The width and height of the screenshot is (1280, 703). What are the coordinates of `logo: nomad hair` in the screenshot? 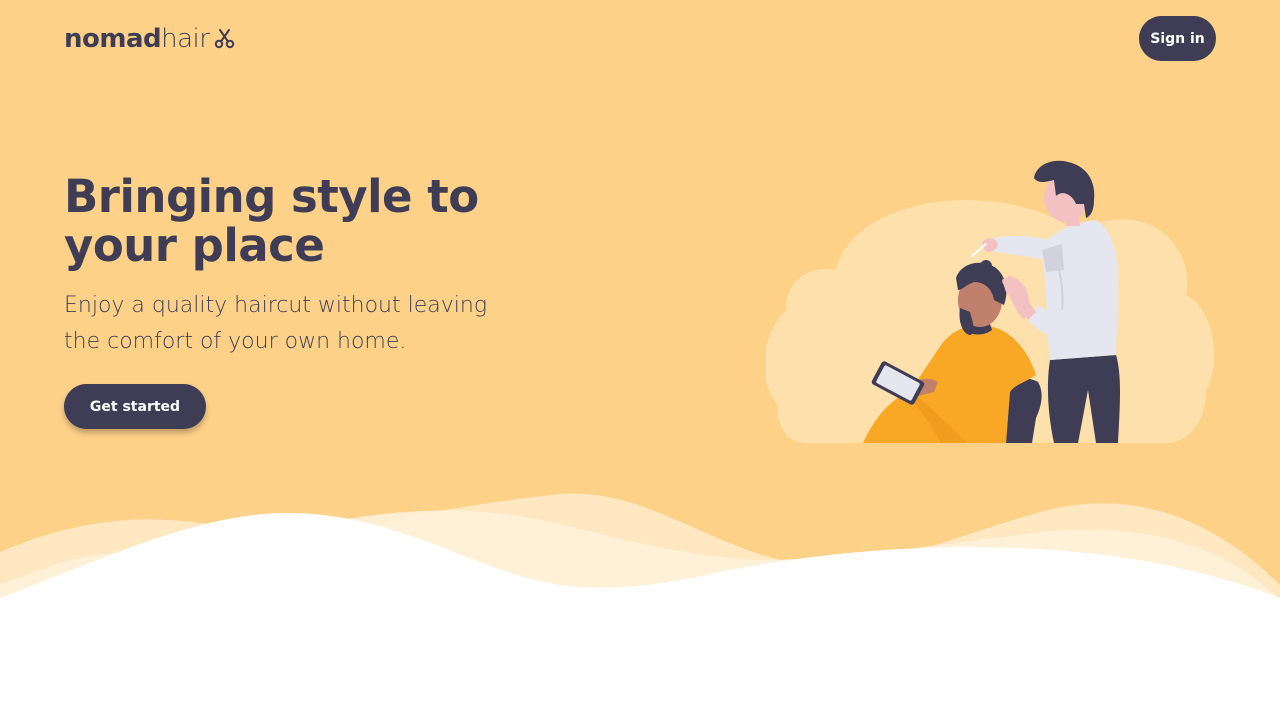 It's located at (150, 39).